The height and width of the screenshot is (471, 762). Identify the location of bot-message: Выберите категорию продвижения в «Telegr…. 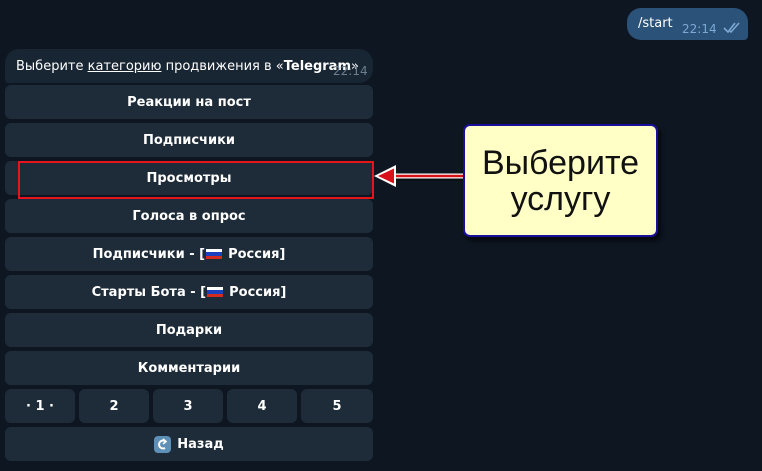
(189, 66).